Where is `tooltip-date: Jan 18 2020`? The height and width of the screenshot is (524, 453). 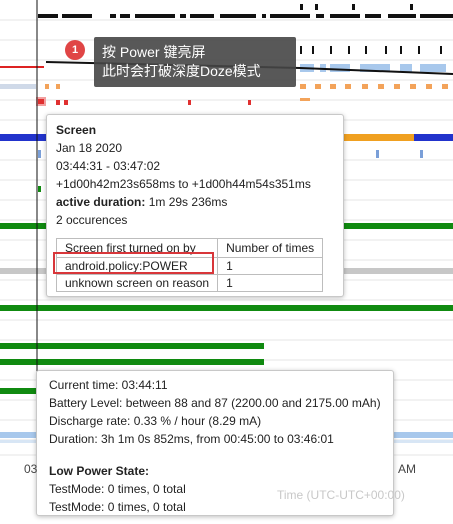
tooltip-date: Jan 18 2020 is located at coordinates (89, 148).